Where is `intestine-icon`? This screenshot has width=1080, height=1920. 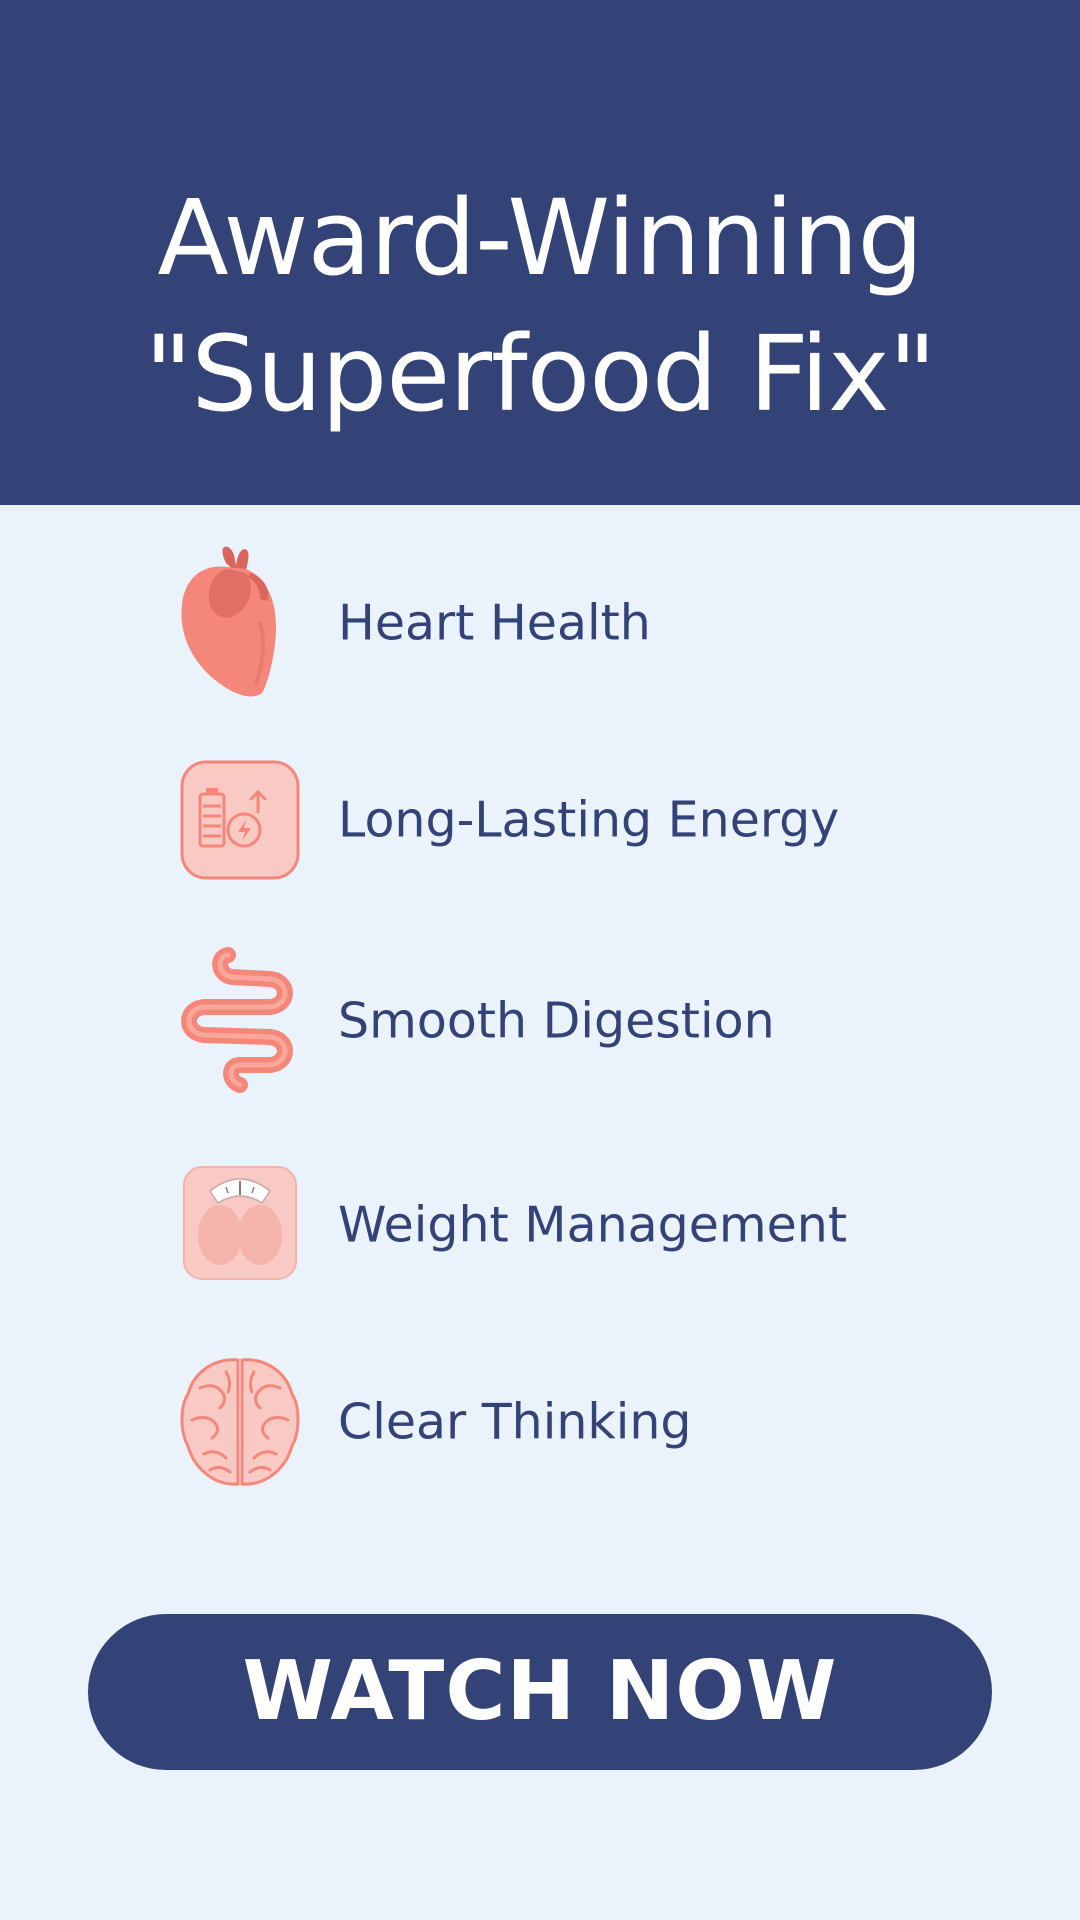 intestine-icon is located at coordinates (240, 1021).